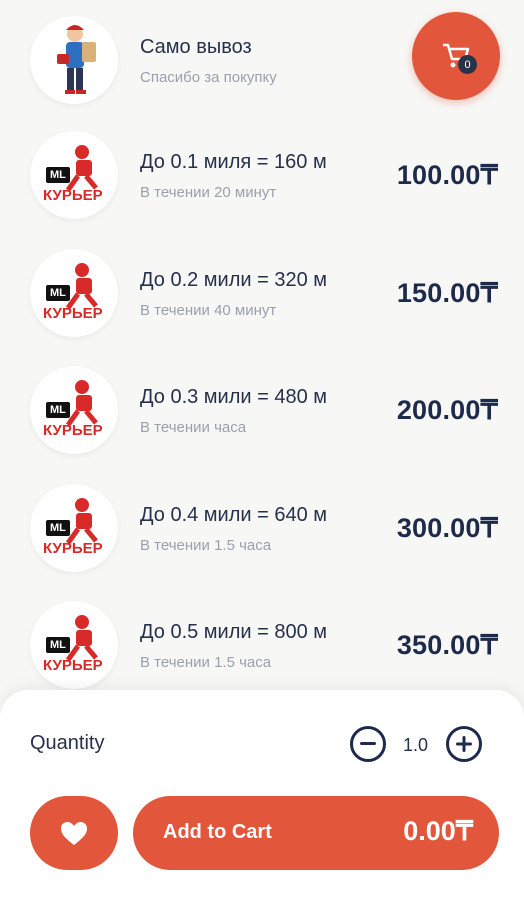  What do you see at coordinates (447, 528) in the screenshot?
I see `option-price: 300.00₸` at bounding box center [447, 528].